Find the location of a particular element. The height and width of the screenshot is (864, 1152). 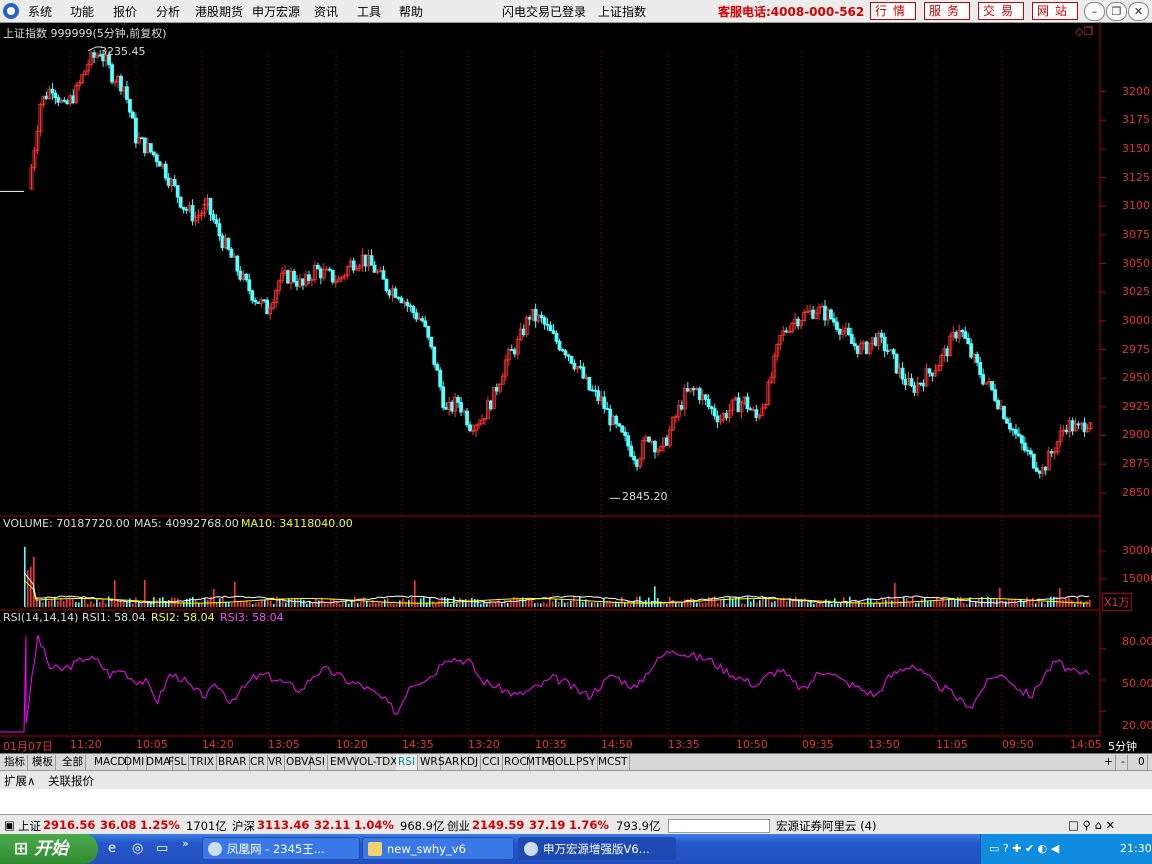

sh-price: 2916.56 is located at coordinates (69, 825).